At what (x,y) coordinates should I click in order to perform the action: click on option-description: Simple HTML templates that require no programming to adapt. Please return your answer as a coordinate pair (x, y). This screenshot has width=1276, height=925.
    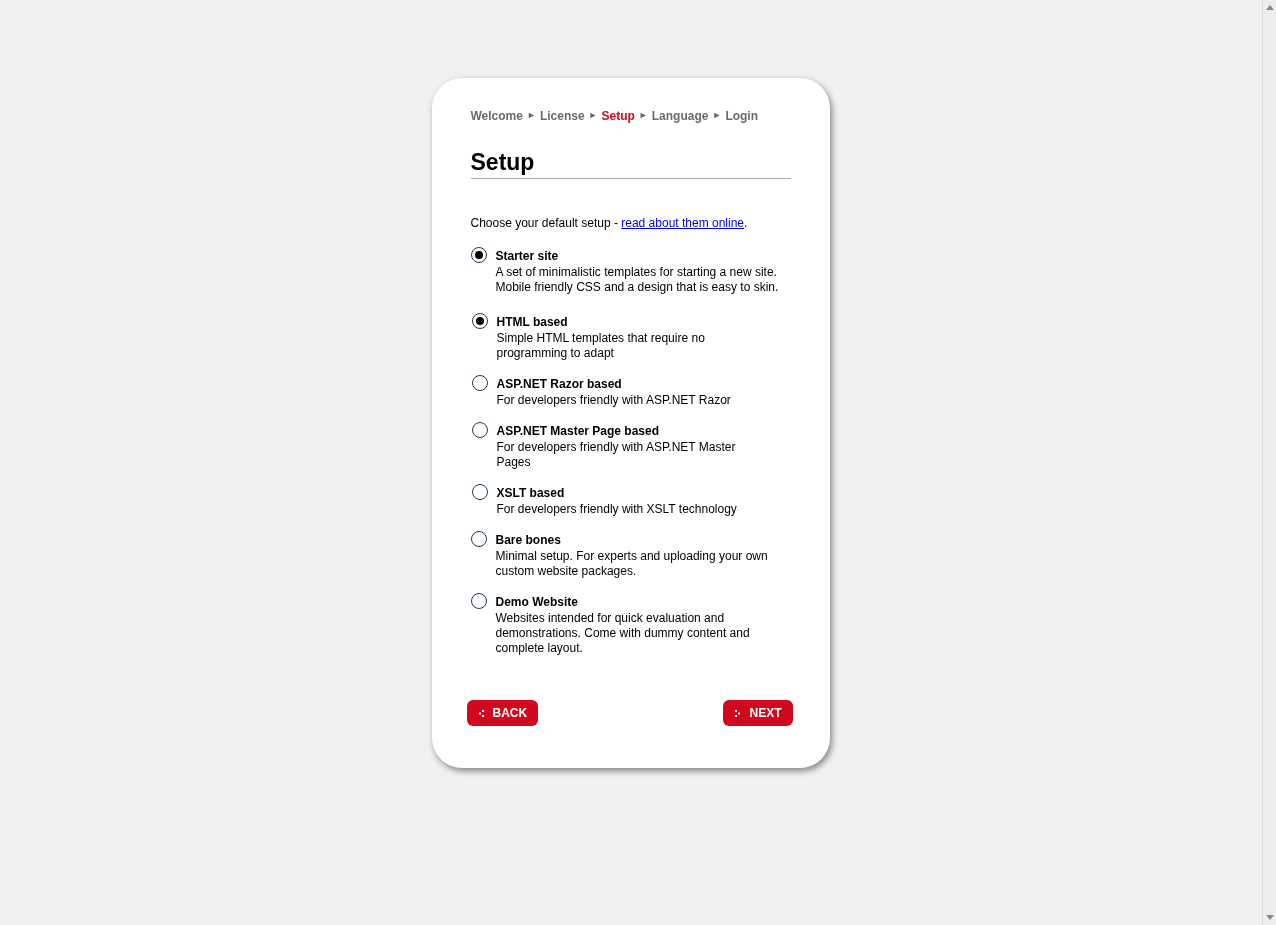
    Looking at the image, I should click on (601, 346).